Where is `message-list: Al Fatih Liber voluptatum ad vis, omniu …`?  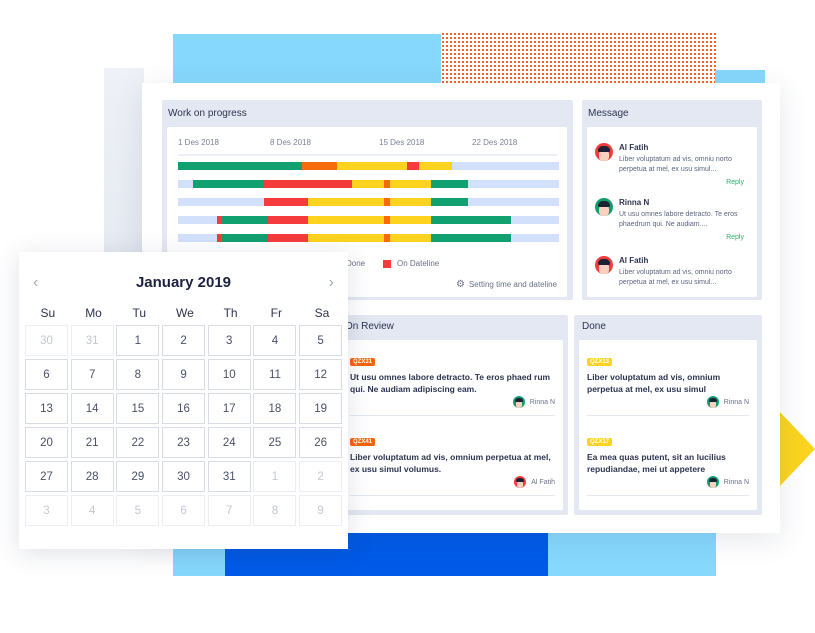 message-list: Al Fatih Liber voluptatum ad vis, omniu … is located at coordinates (672, 212).